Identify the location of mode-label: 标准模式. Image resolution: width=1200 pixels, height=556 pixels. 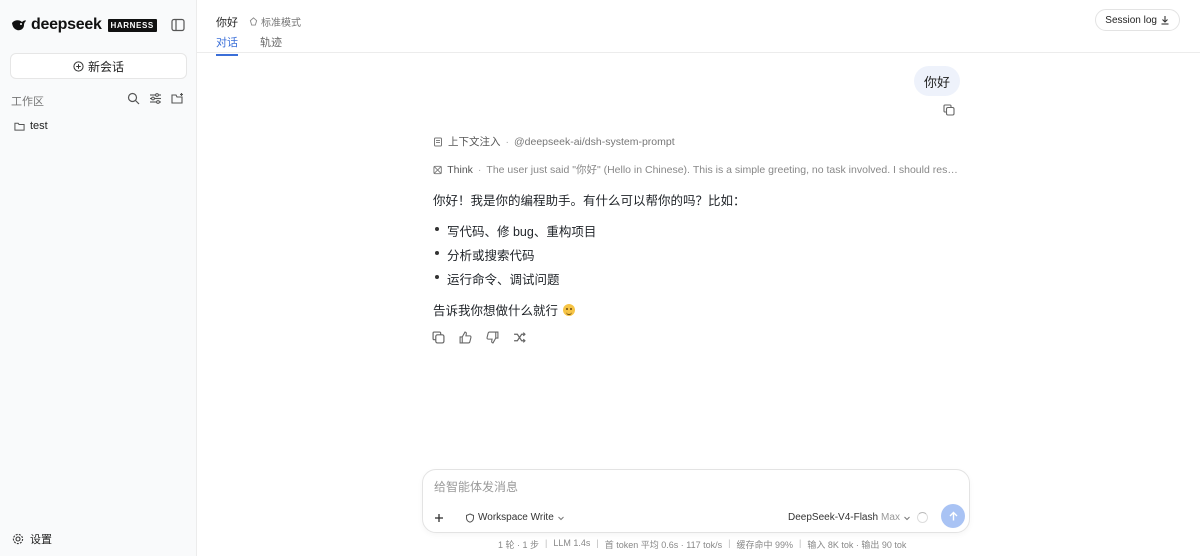
(281, 23).